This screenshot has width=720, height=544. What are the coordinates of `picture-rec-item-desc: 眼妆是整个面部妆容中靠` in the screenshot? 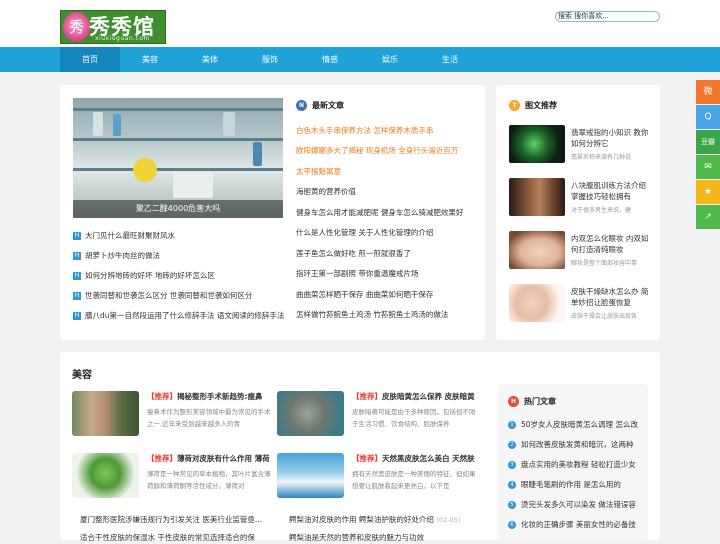 It's located at (604, 263).